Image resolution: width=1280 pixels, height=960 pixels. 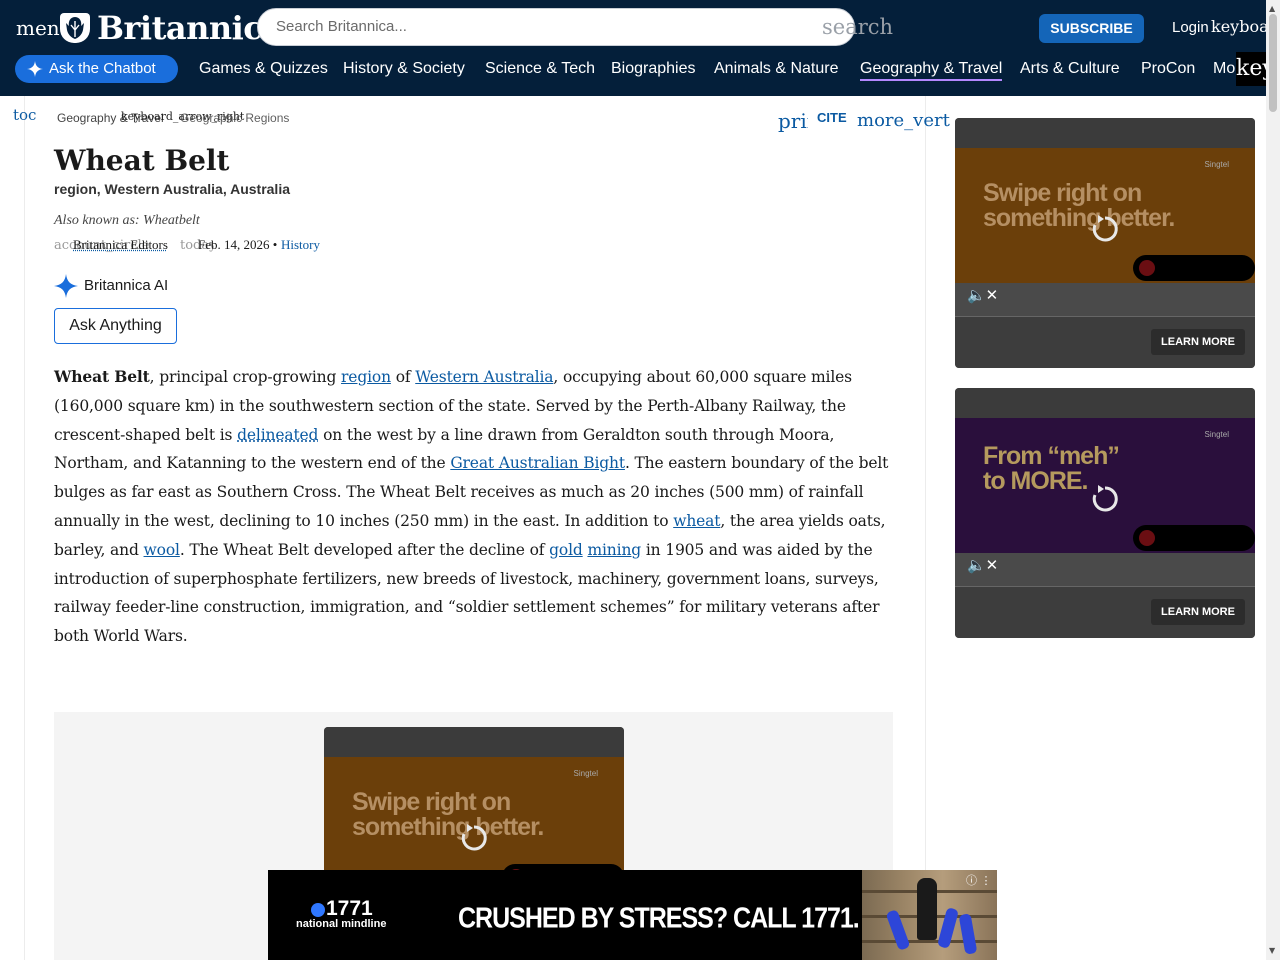 I want to click on nav-geography-travel: Geography & Travel, so click(x=931, y=70).